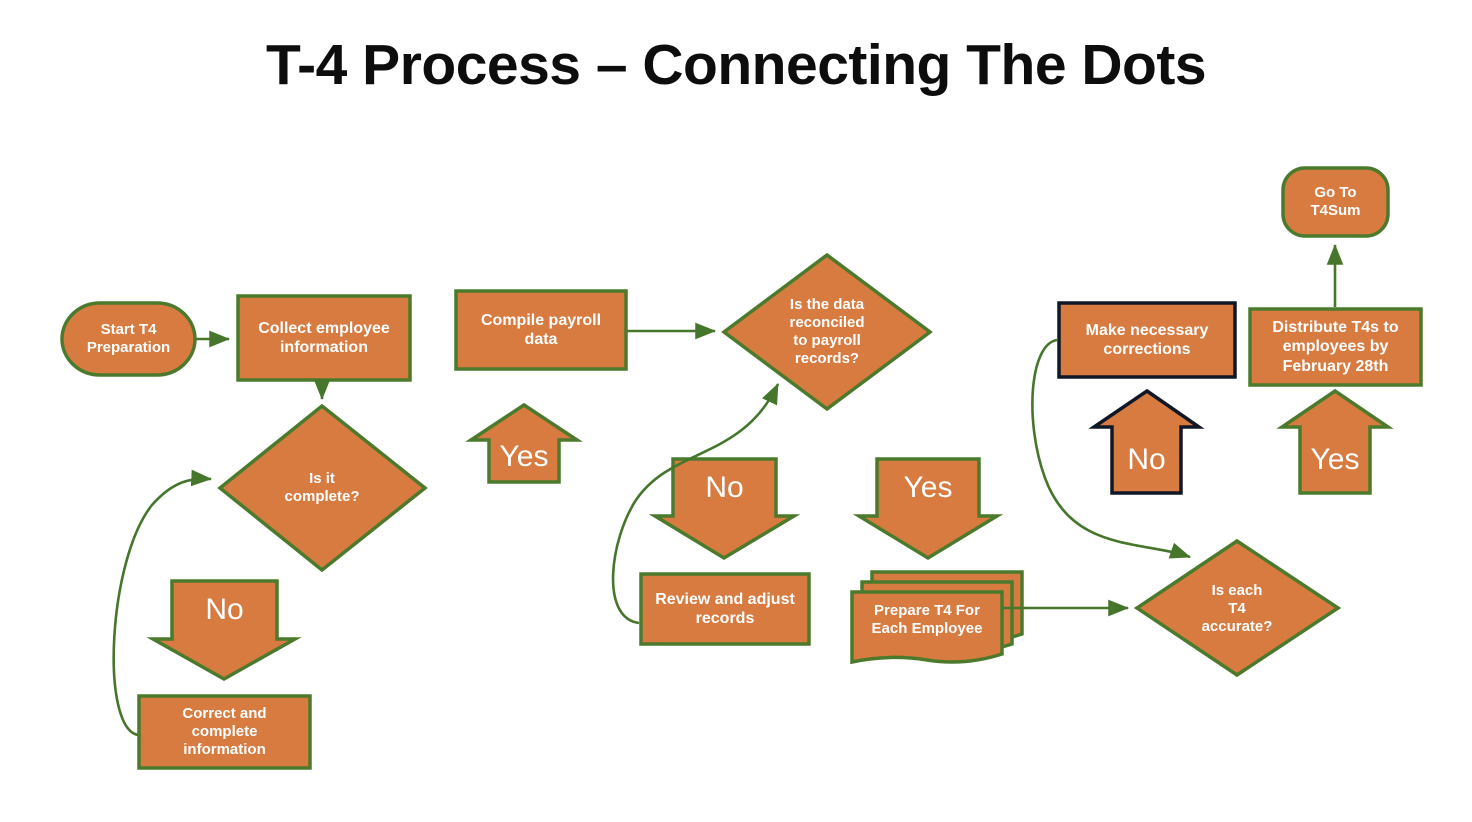 Image resolution: width=1472 pixels, height=822 pixels. What do you see at coordinates (1237, 608) in the screenshot?
I see `node-is-each-t4-accurate` at bounding box center [1237, 608].